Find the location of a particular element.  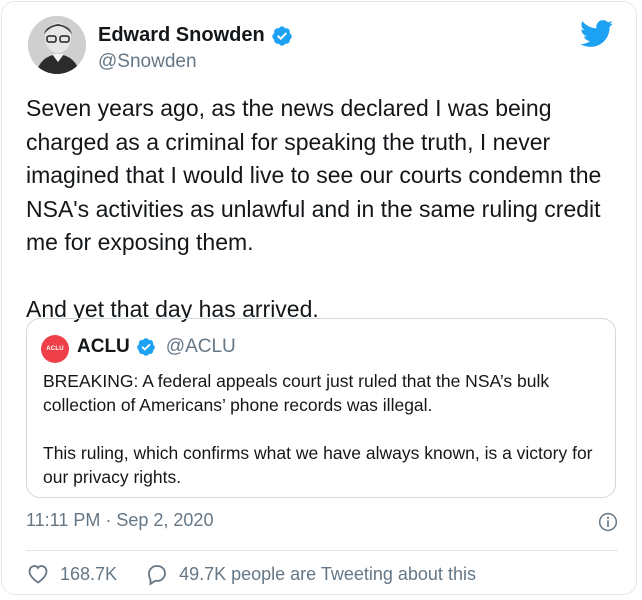

quoted-display-name: ACLU is located at coordinates (103, 347).